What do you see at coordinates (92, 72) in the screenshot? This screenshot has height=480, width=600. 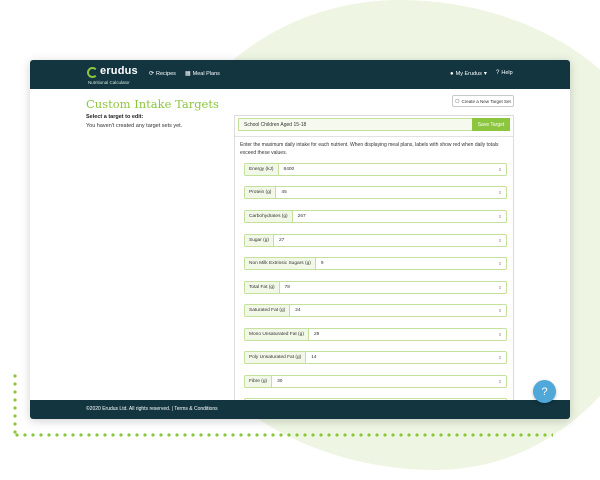 I see `erudus-logo-icon` at bounding box center [92, 72].